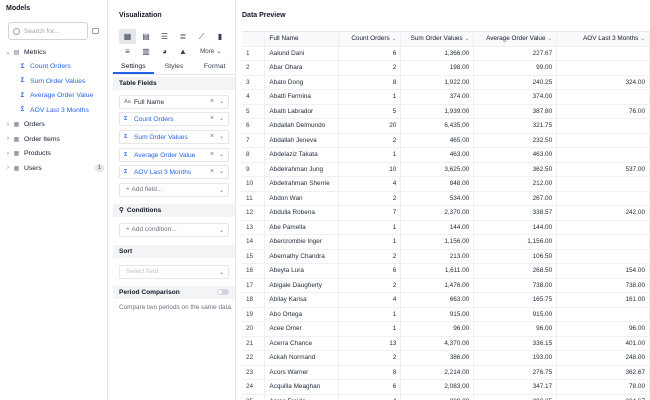 The image size is (650, 400). I want to click on table-row: 3 Abato Dong 8 1,922.00 240.25 324.00, so click(446, 82).